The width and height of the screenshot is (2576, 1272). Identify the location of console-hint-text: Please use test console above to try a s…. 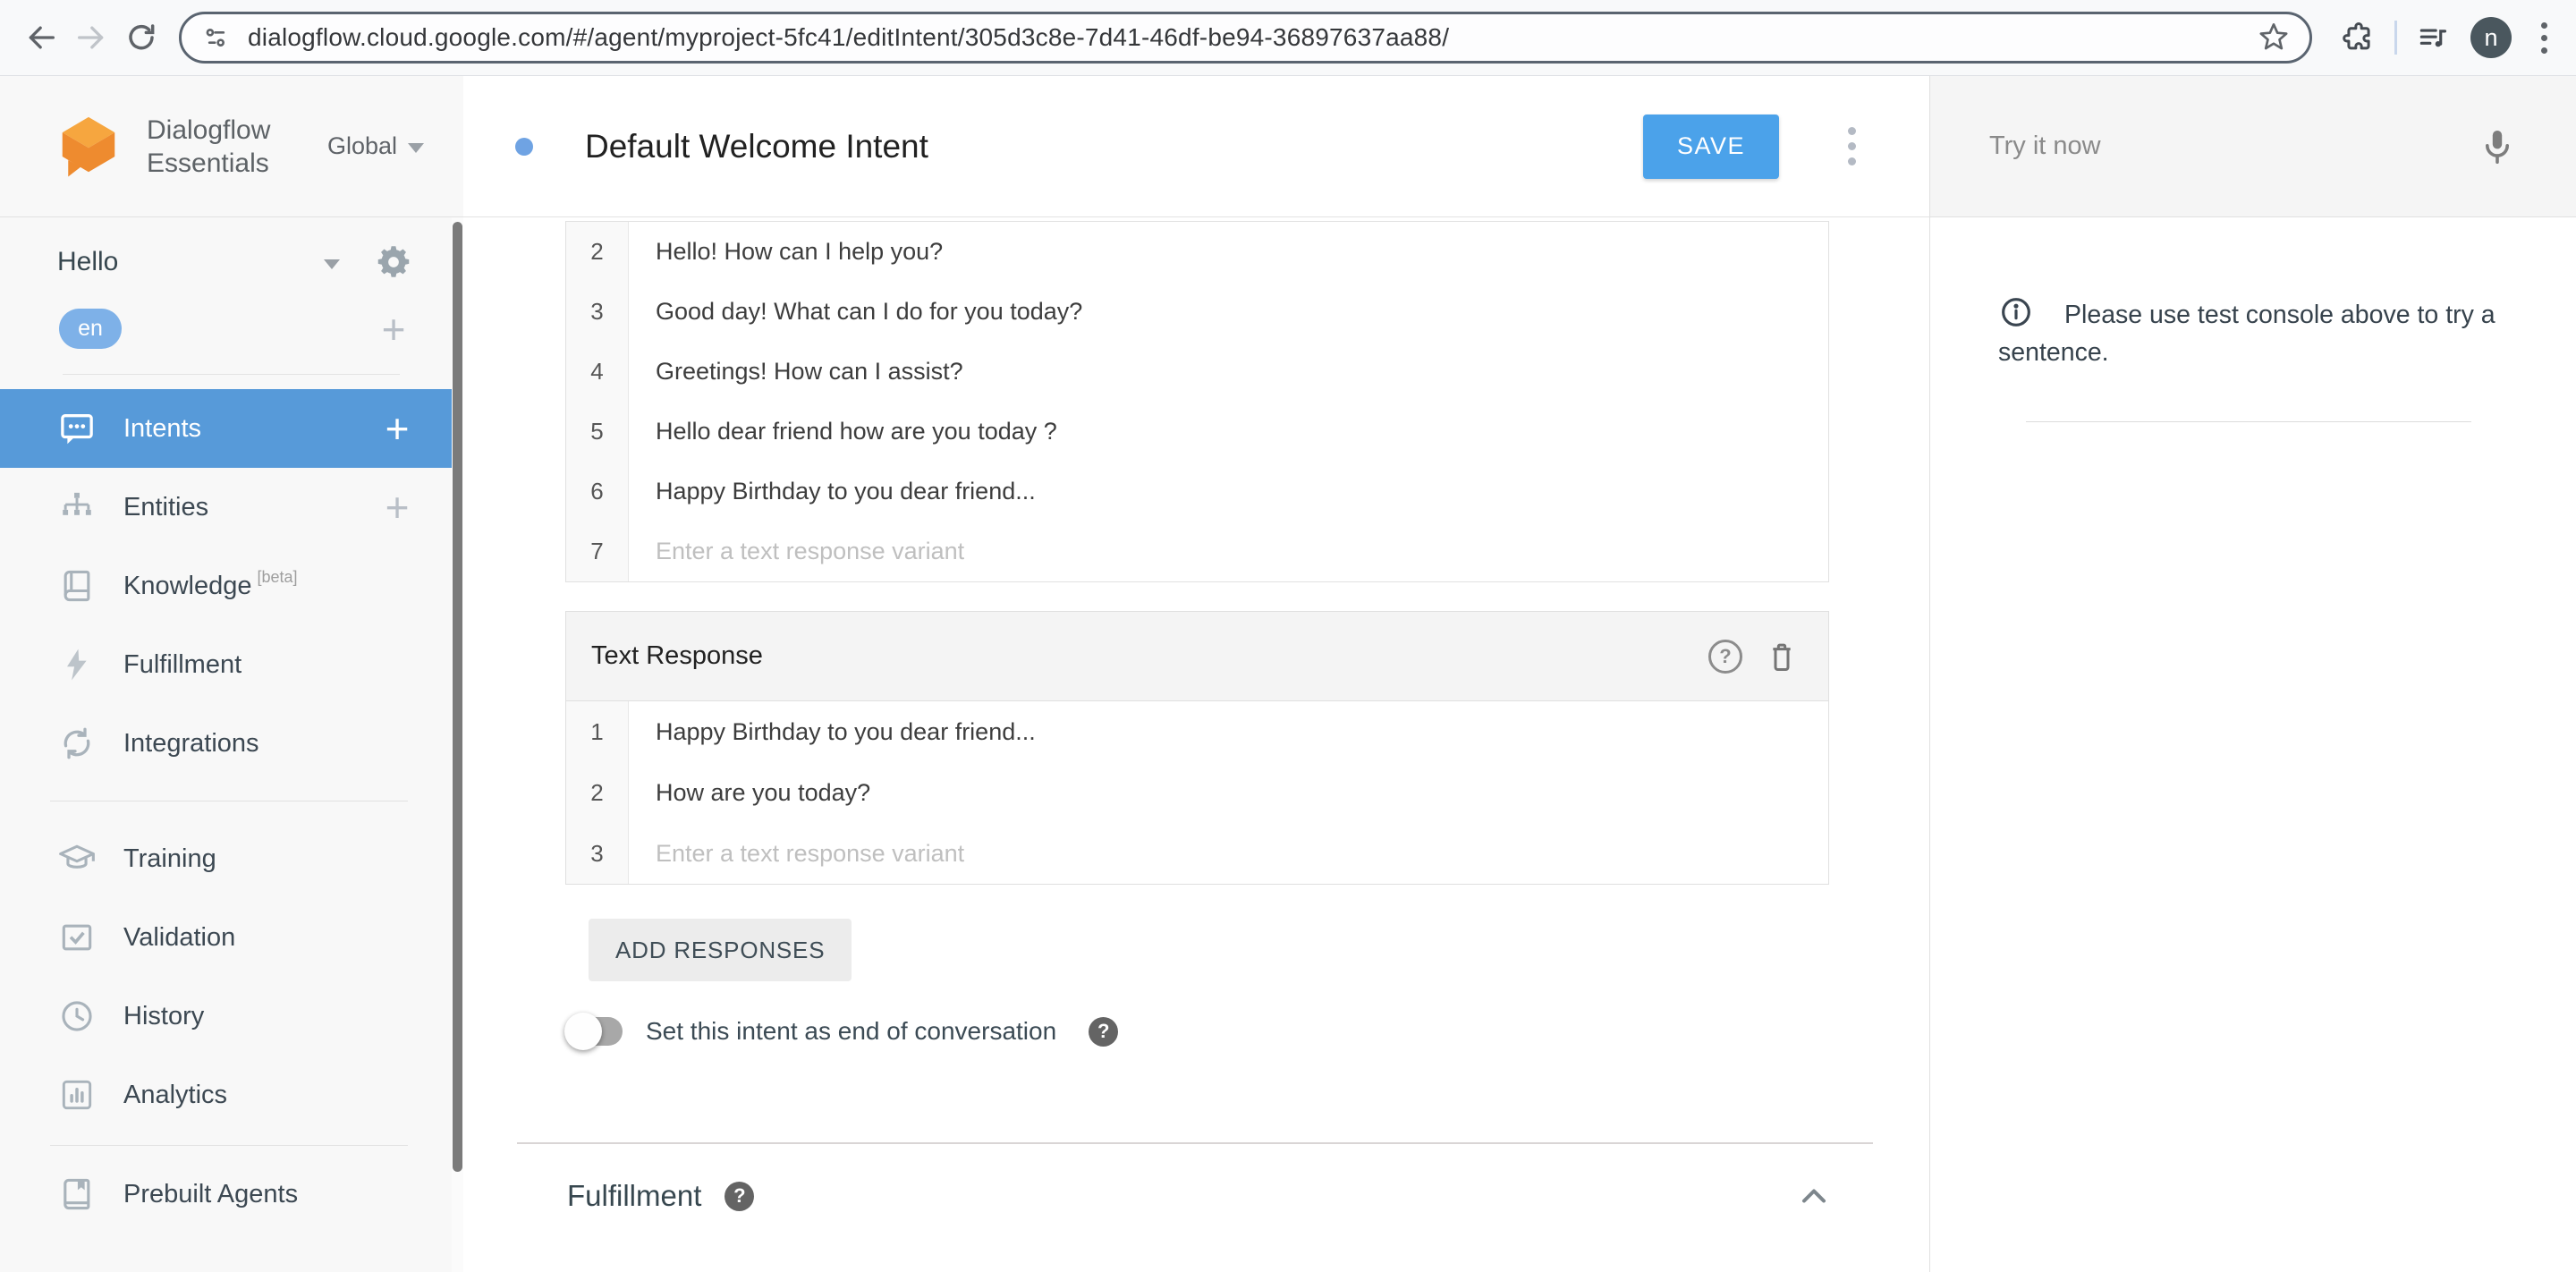
(2247, 334).